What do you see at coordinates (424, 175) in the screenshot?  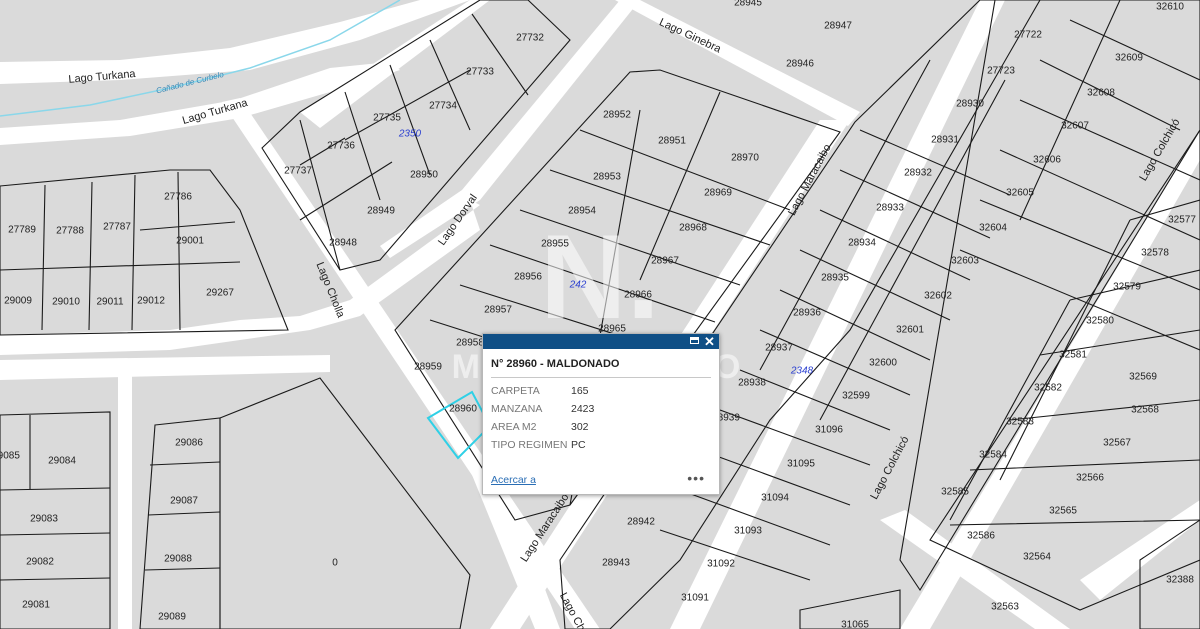 I see `parcel-label: 28950` at bounding box center [424, 175].